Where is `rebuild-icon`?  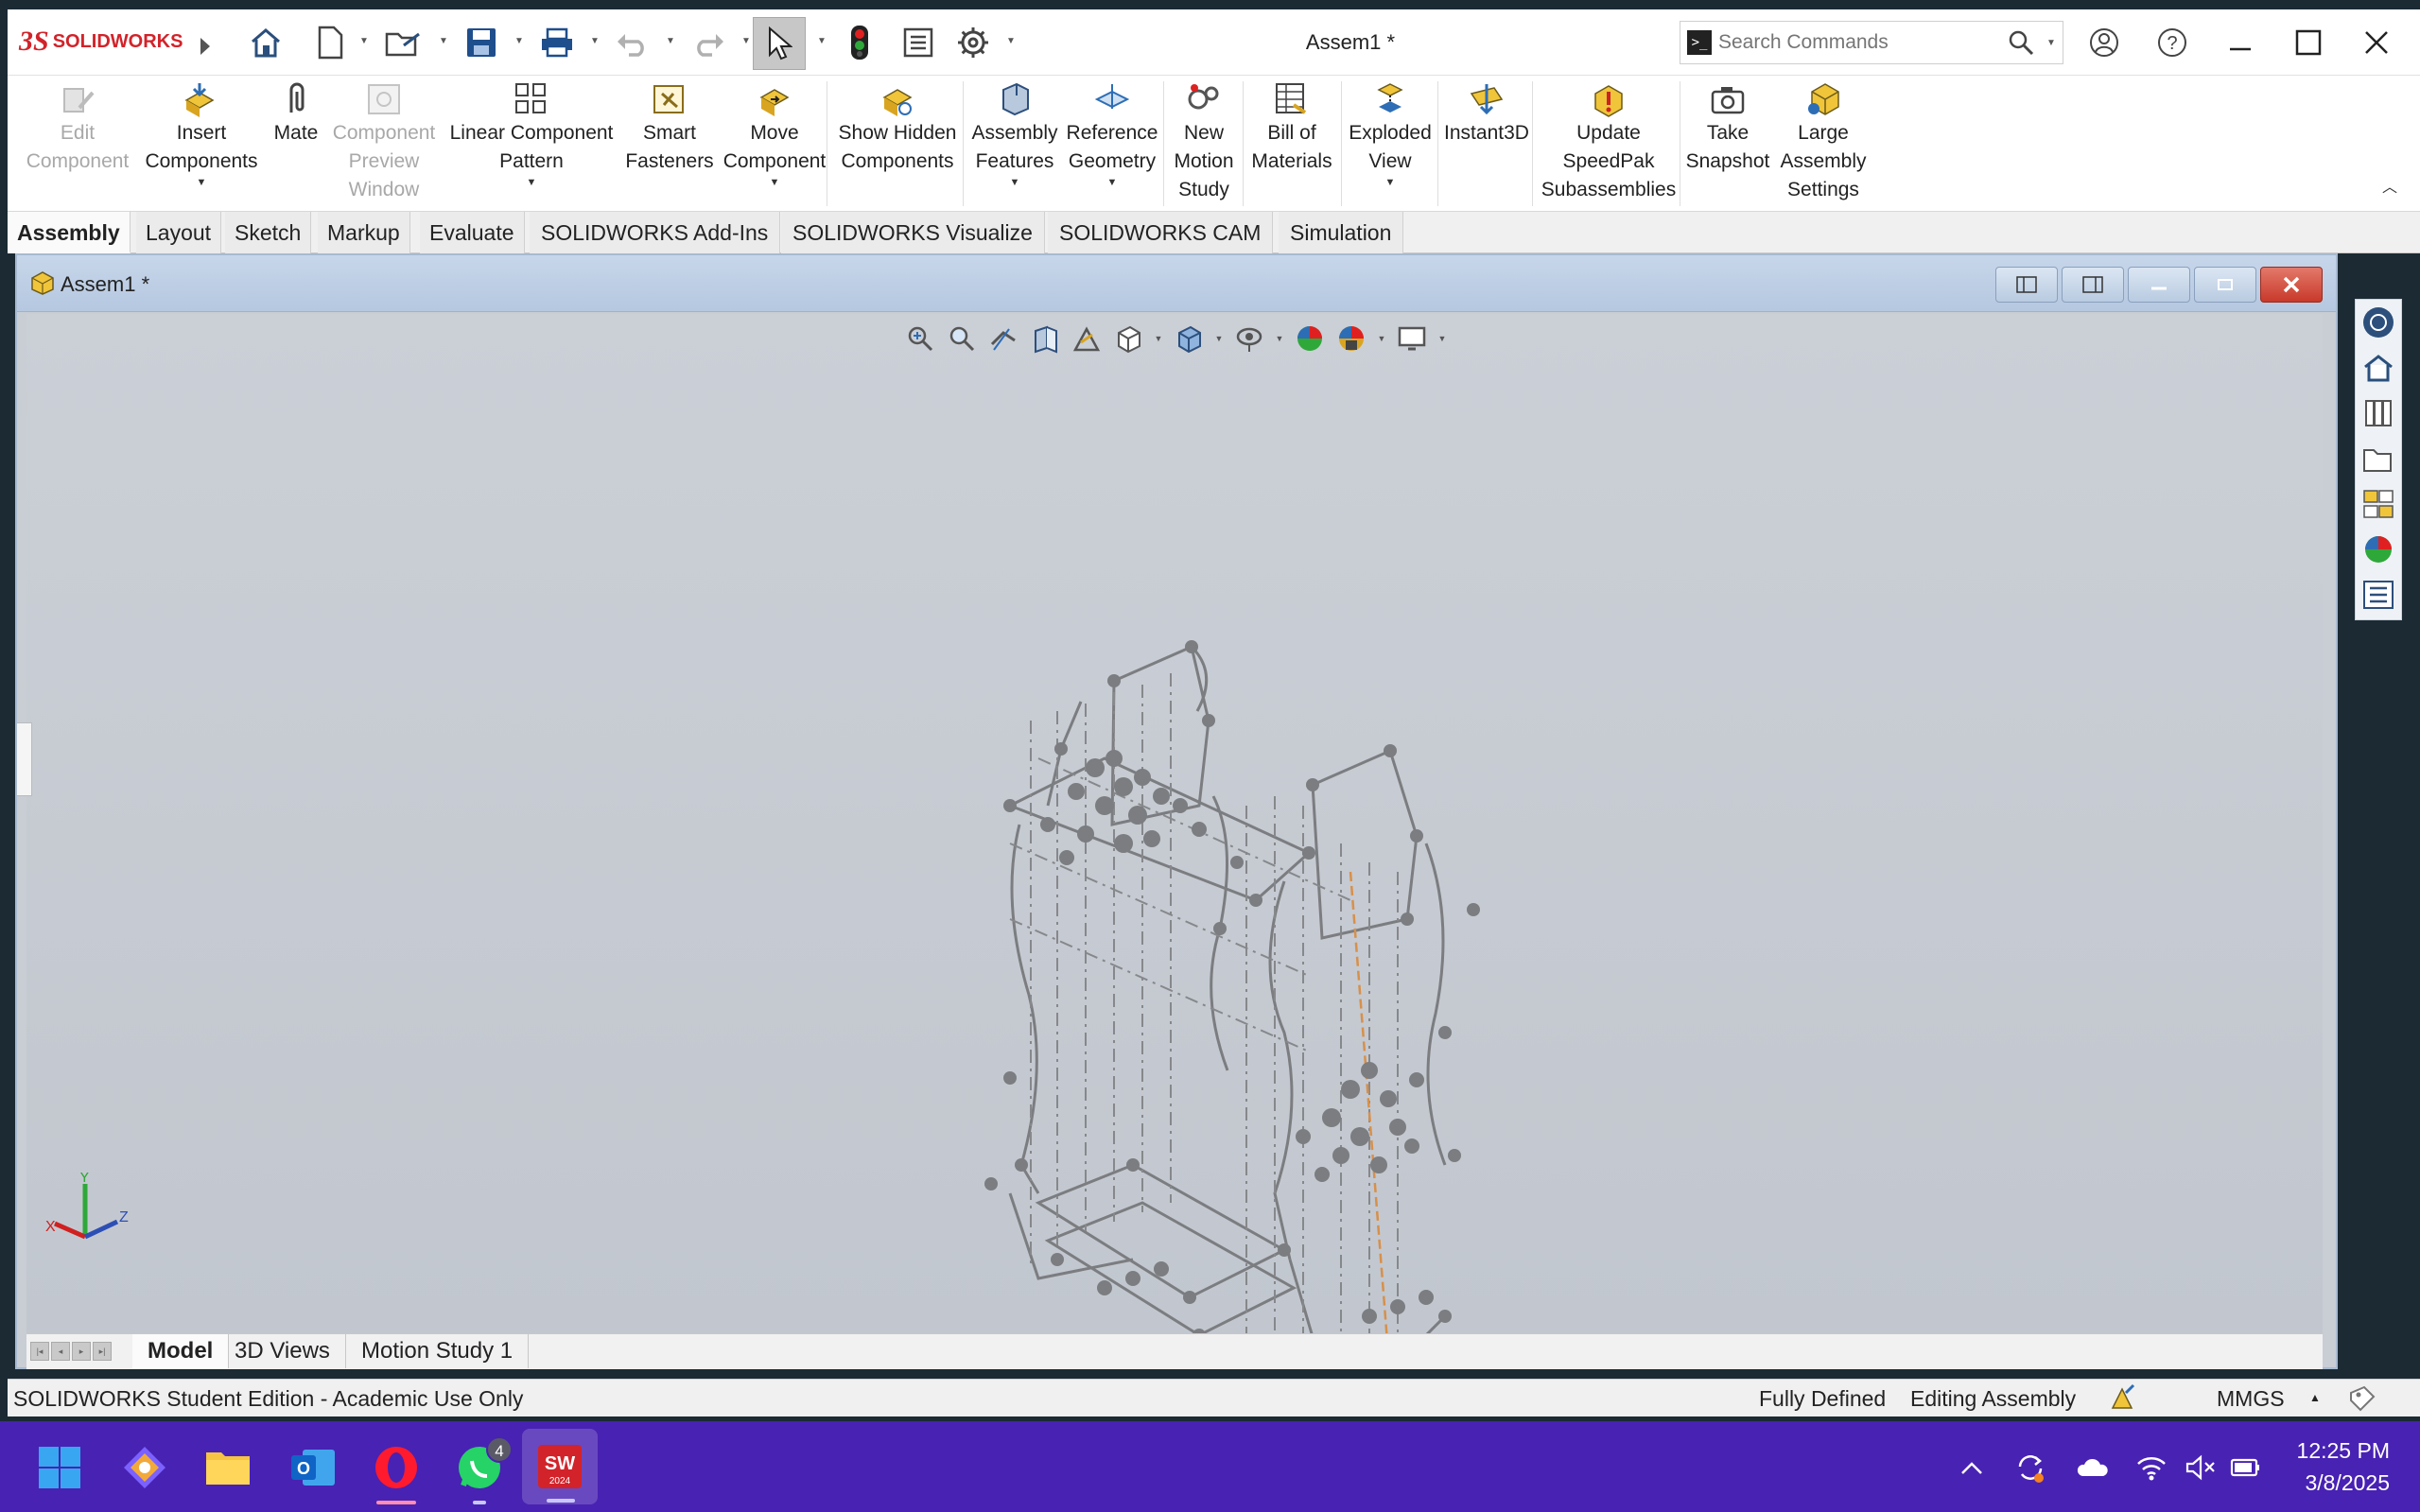
rebuild-icon is located at coordinates (860, 42).